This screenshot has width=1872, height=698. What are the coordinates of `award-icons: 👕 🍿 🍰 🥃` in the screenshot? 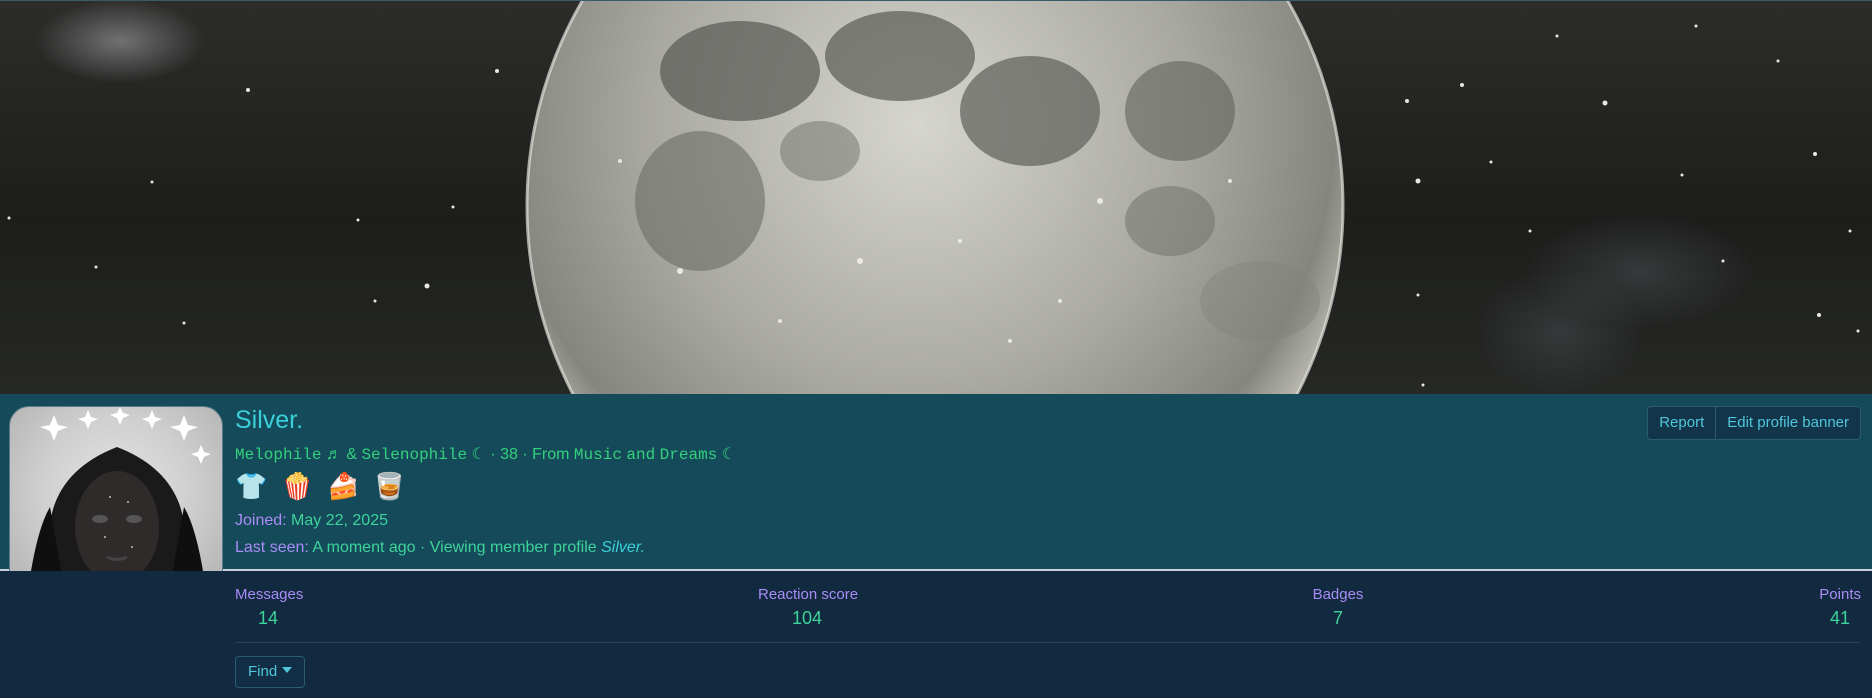 It's located at (320, 487).